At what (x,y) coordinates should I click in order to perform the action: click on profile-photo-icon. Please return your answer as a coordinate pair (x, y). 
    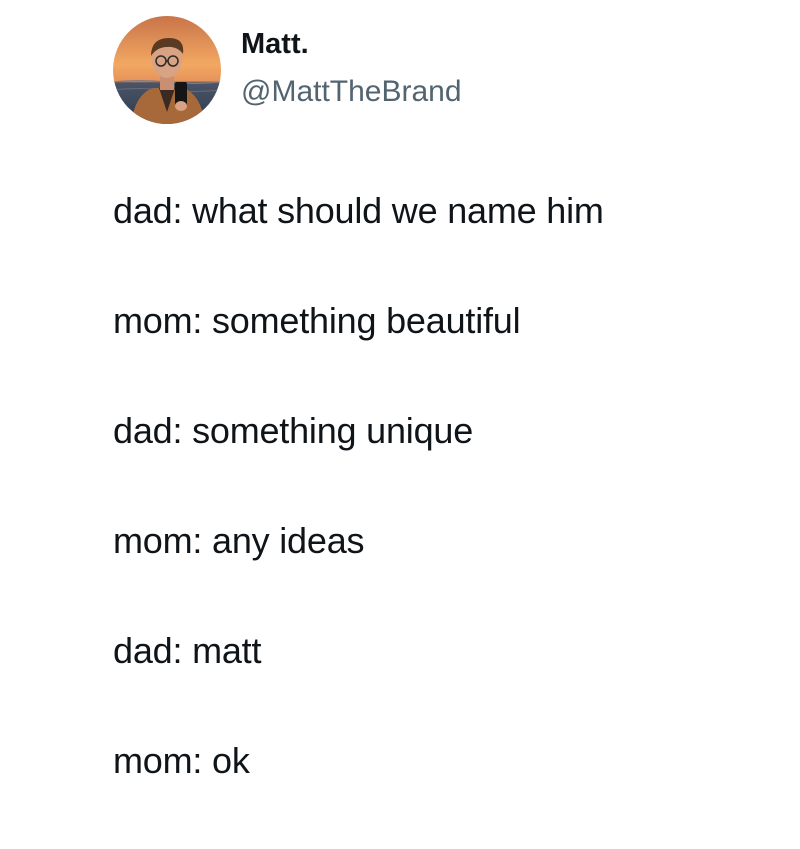
    Looking at the image, I should click on (167, 70).